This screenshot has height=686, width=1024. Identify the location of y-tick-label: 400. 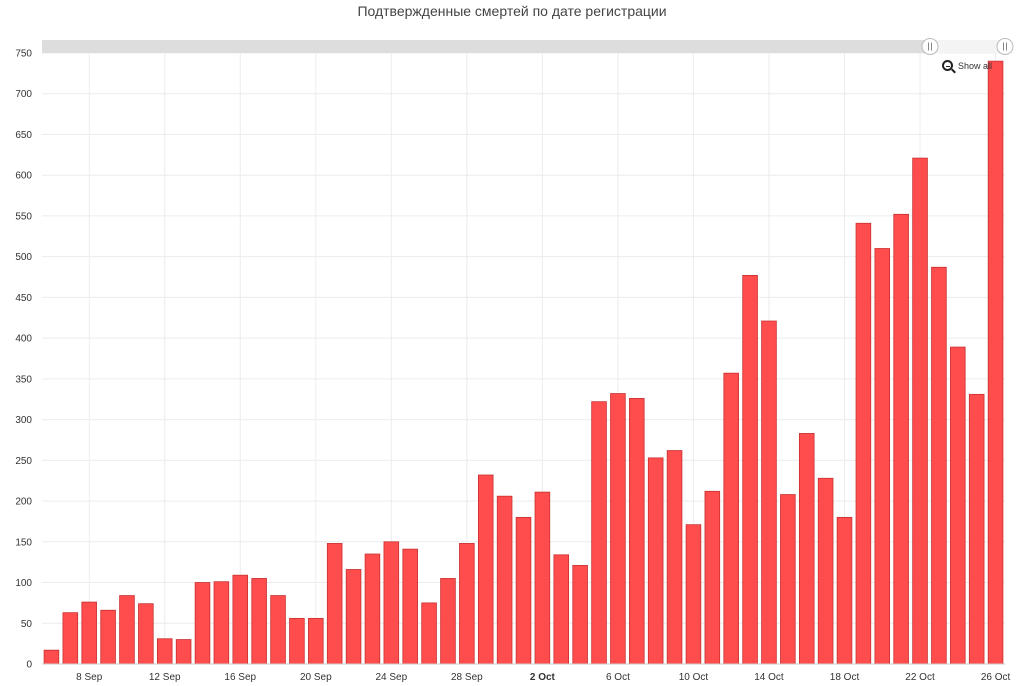
(23, 339).